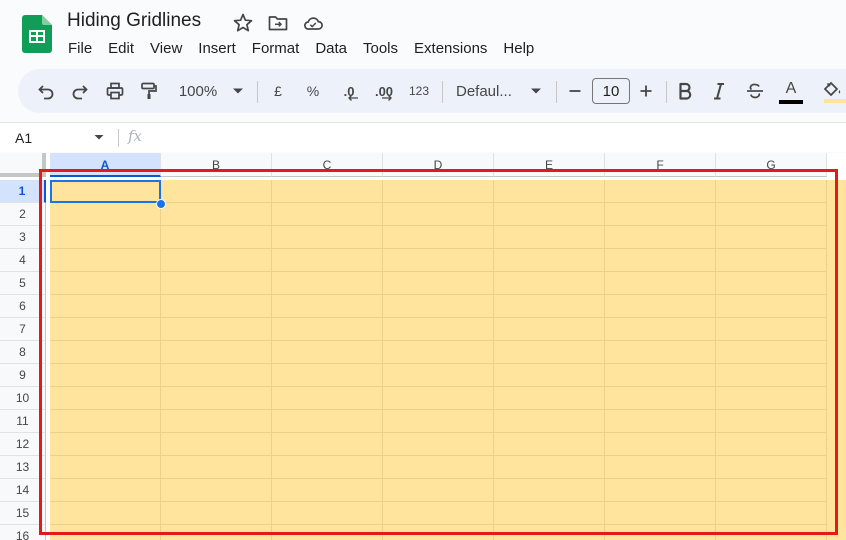  I want to click on cell-d8, so click(438, 352).